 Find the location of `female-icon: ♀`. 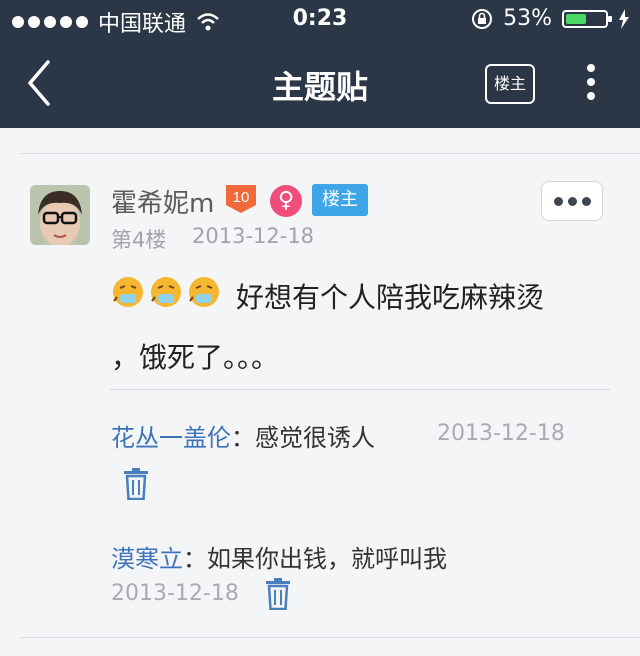

female-icon: ♀ is located at coordinates (286, 201).